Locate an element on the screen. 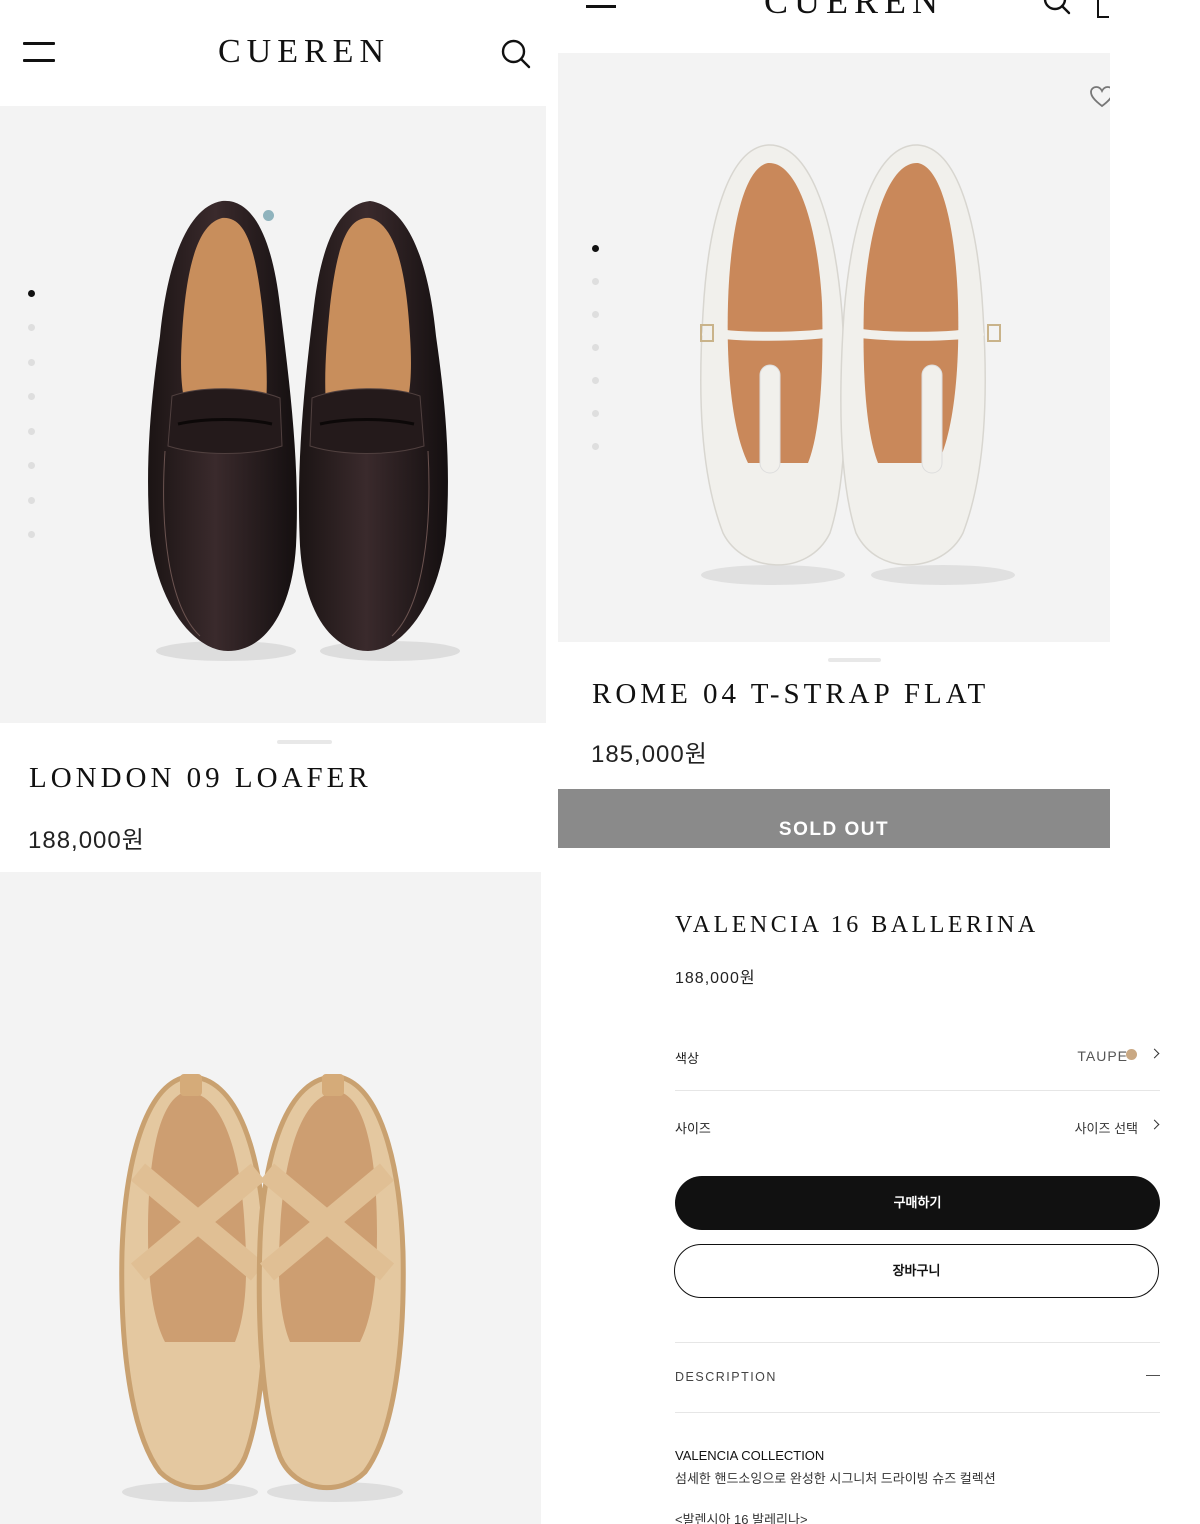 The height and width of the screenshot is (1524, 1200). product-subtitle: <발렌시아 16 발레리나> is located at coordinates (741, 1518).